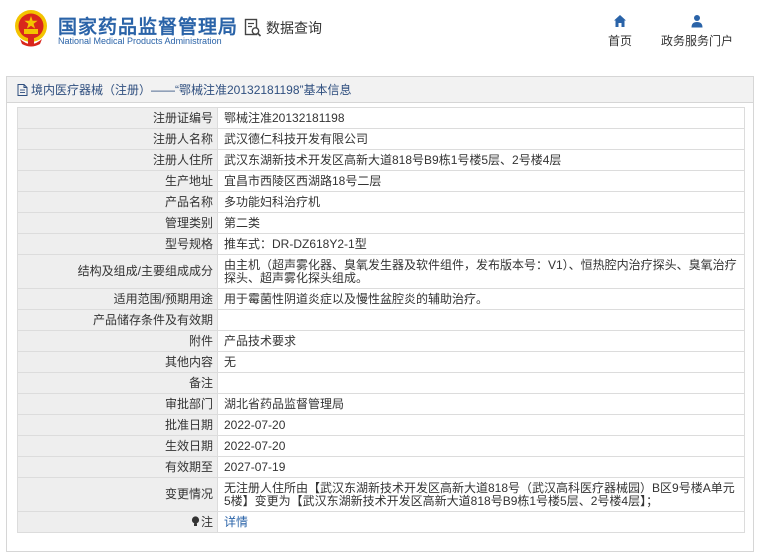 Image resolution: width=760 pixels, height=554 pixels. Describe the element at coordinates (117, 425) in the screenshot. I see `field-label: 批准日期` at that location.